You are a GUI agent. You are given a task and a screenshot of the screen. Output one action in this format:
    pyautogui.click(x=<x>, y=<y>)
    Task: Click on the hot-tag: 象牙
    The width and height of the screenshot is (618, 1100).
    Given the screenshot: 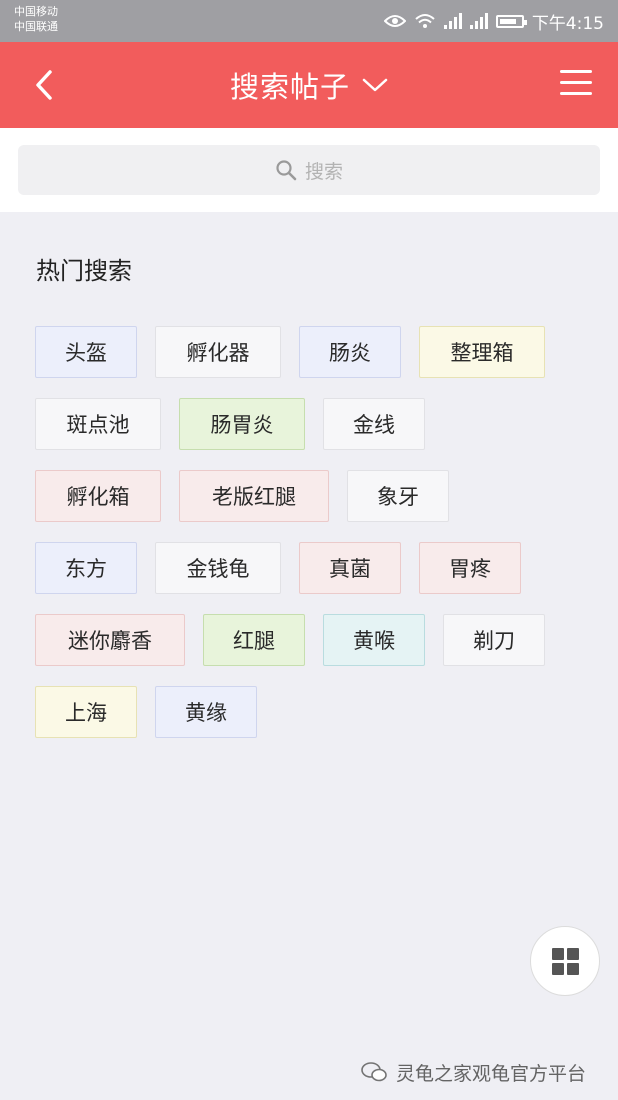 What is the action you would take?
    pyautogui.click(x=398, y=496)
    